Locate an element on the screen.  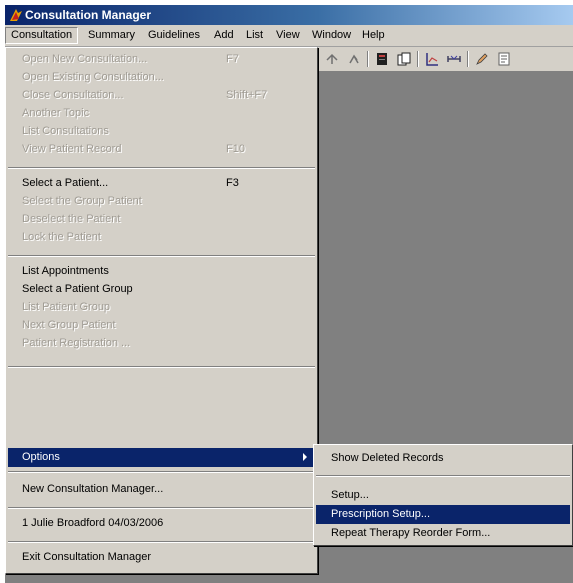
menu-consultation: Consultation is located at coordinates (42, 35).